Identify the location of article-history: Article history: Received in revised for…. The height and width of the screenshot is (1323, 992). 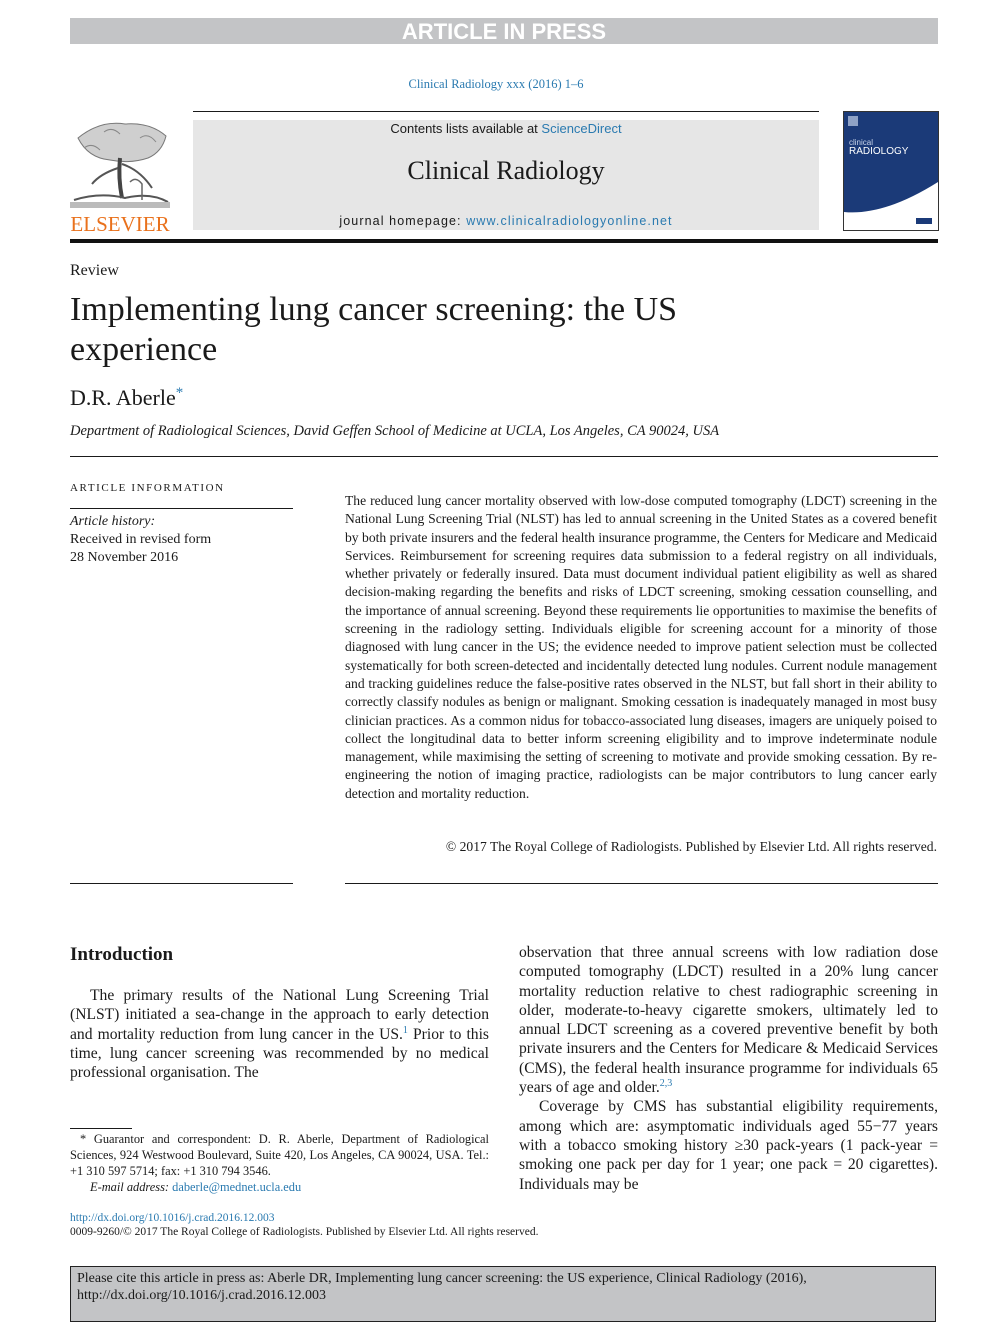
(140, 540).